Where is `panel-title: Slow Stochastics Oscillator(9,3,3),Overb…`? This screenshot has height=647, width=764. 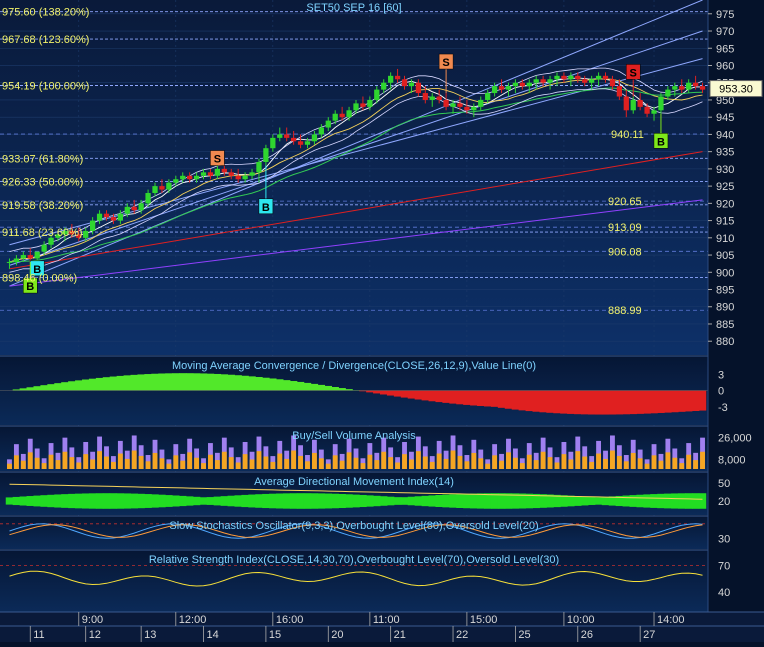 panel-title: Slow Stochastics Oscillator(9,3,3),Overb… is located at coordinates (353, 526).